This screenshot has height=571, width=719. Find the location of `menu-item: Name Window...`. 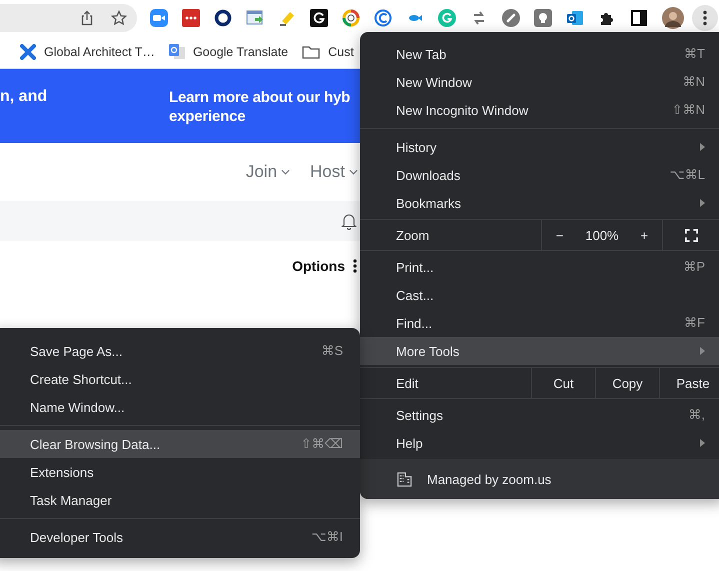

menu-item: Name Window... is located at coordinates (180, 407).